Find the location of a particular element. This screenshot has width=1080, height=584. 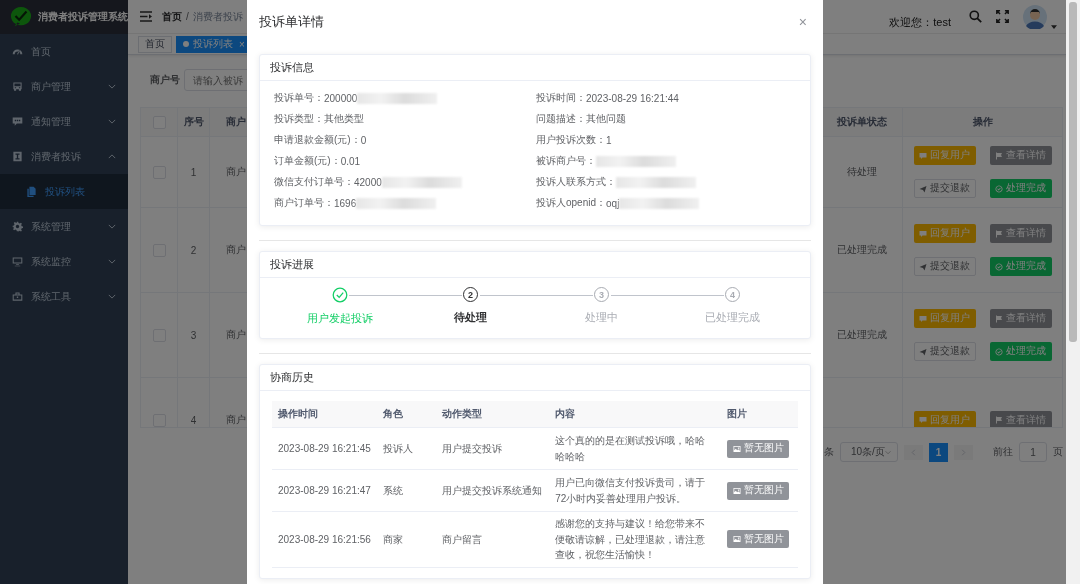

table-cell: 感谢您的支持与建议！给您带来不便敬请谅解，已处理退款，请注意查收，祝您生活愉快！ is located at coordinates (630, 539).